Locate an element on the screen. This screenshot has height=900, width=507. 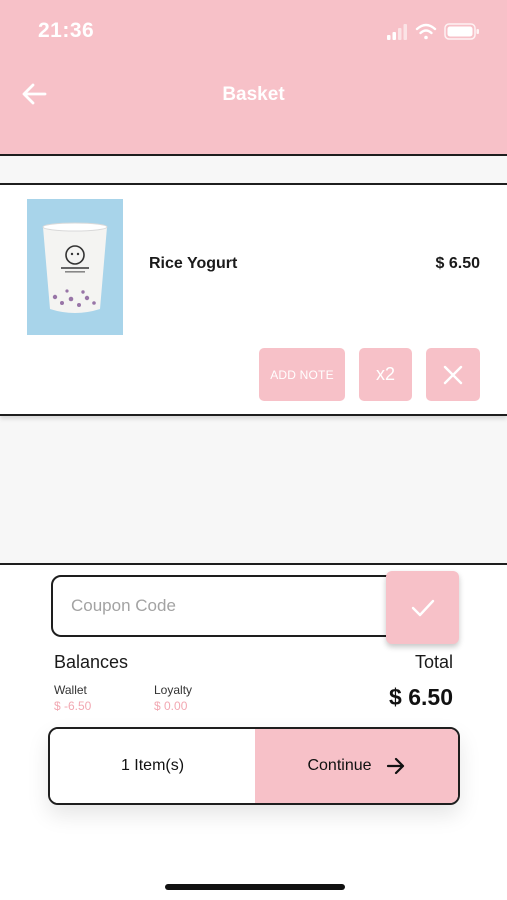
item-count: 1 Item(s) is located at coordinates (152, 766).